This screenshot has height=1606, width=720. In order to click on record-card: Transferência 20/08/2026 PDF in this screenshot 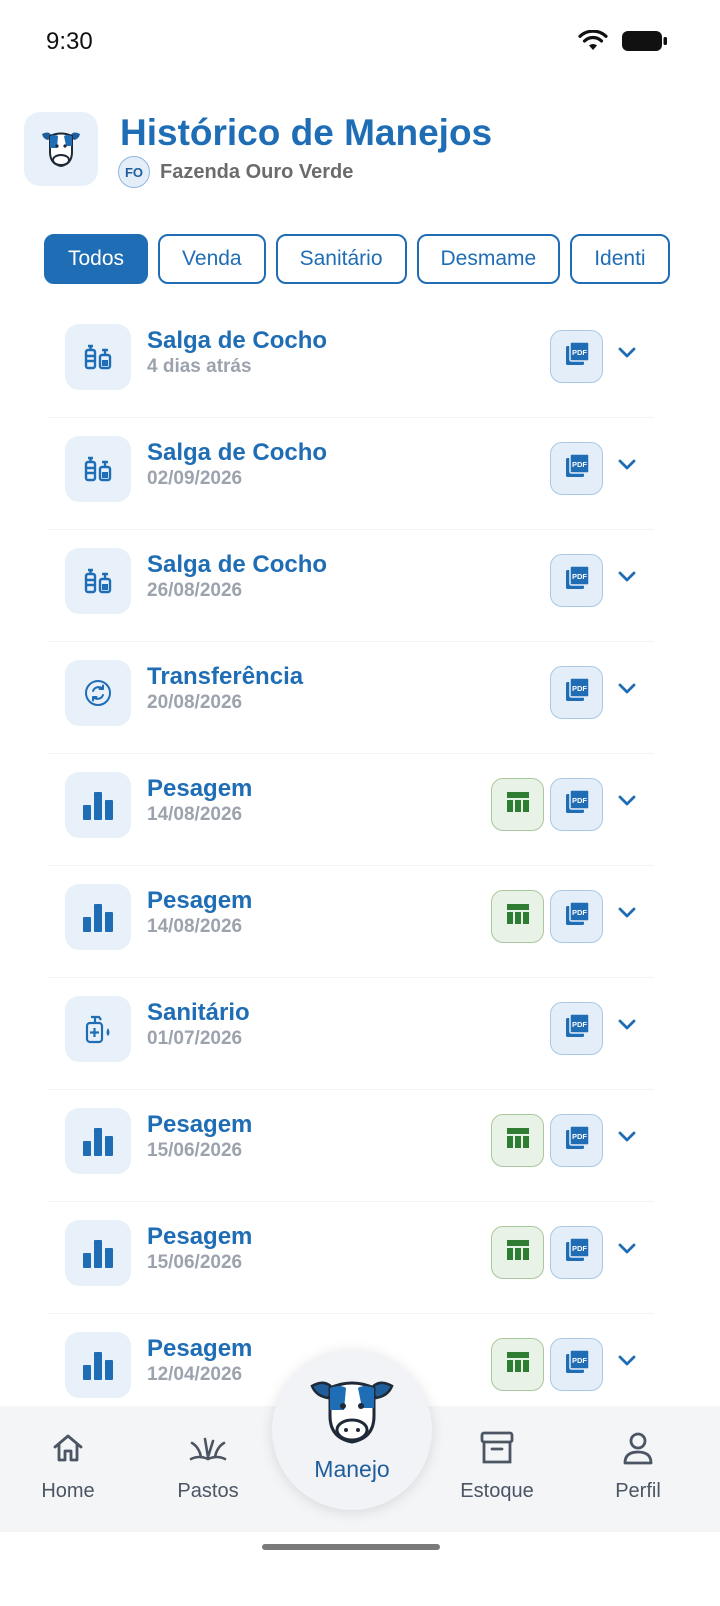, I will do `click(351, 698)`.